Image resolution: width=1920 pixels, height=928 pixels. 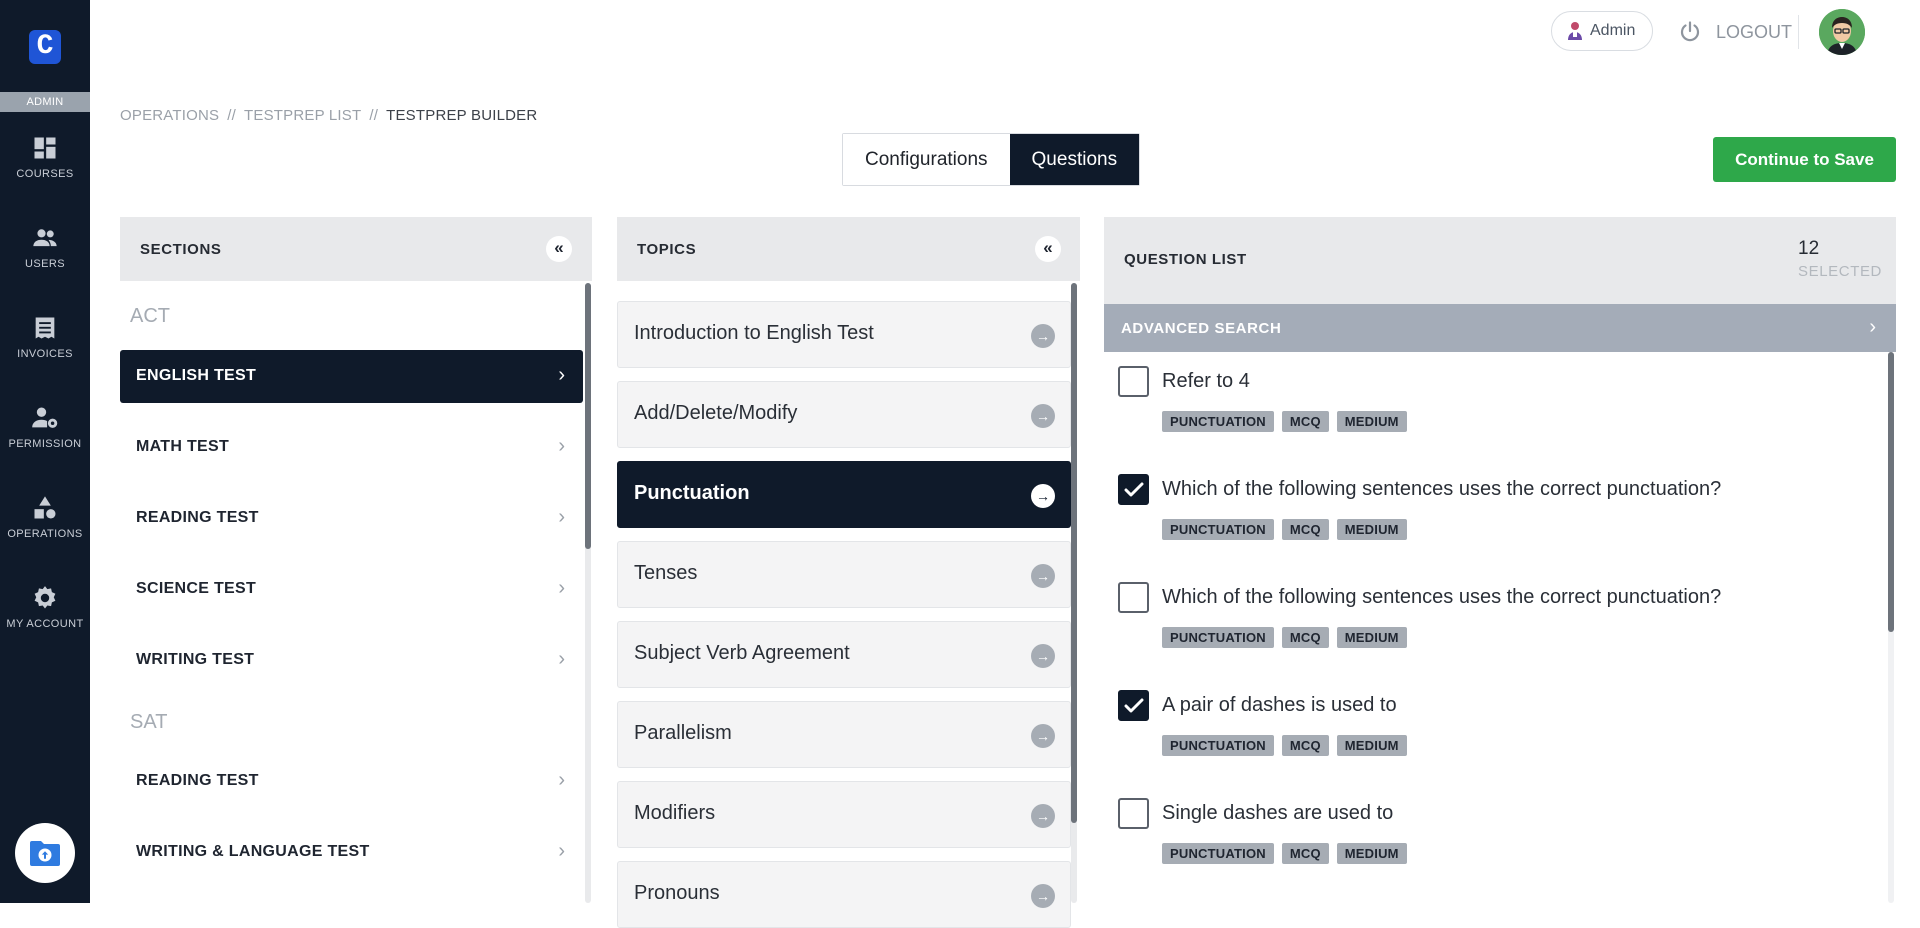 I want to click on breadcrumb-operations: OPERATIONS, so click(x=169, y=115).